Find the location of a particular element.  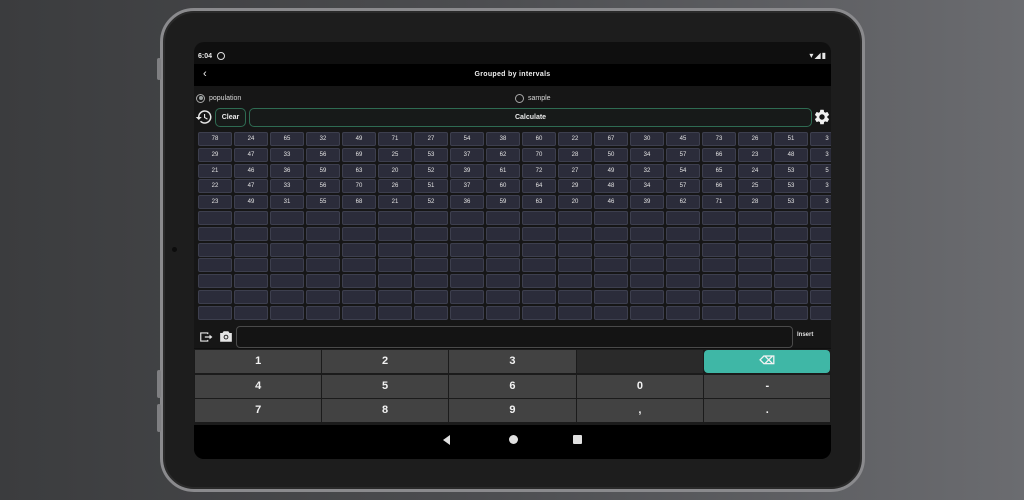

grid-cell: 27 is located at coordinates (575, 170).